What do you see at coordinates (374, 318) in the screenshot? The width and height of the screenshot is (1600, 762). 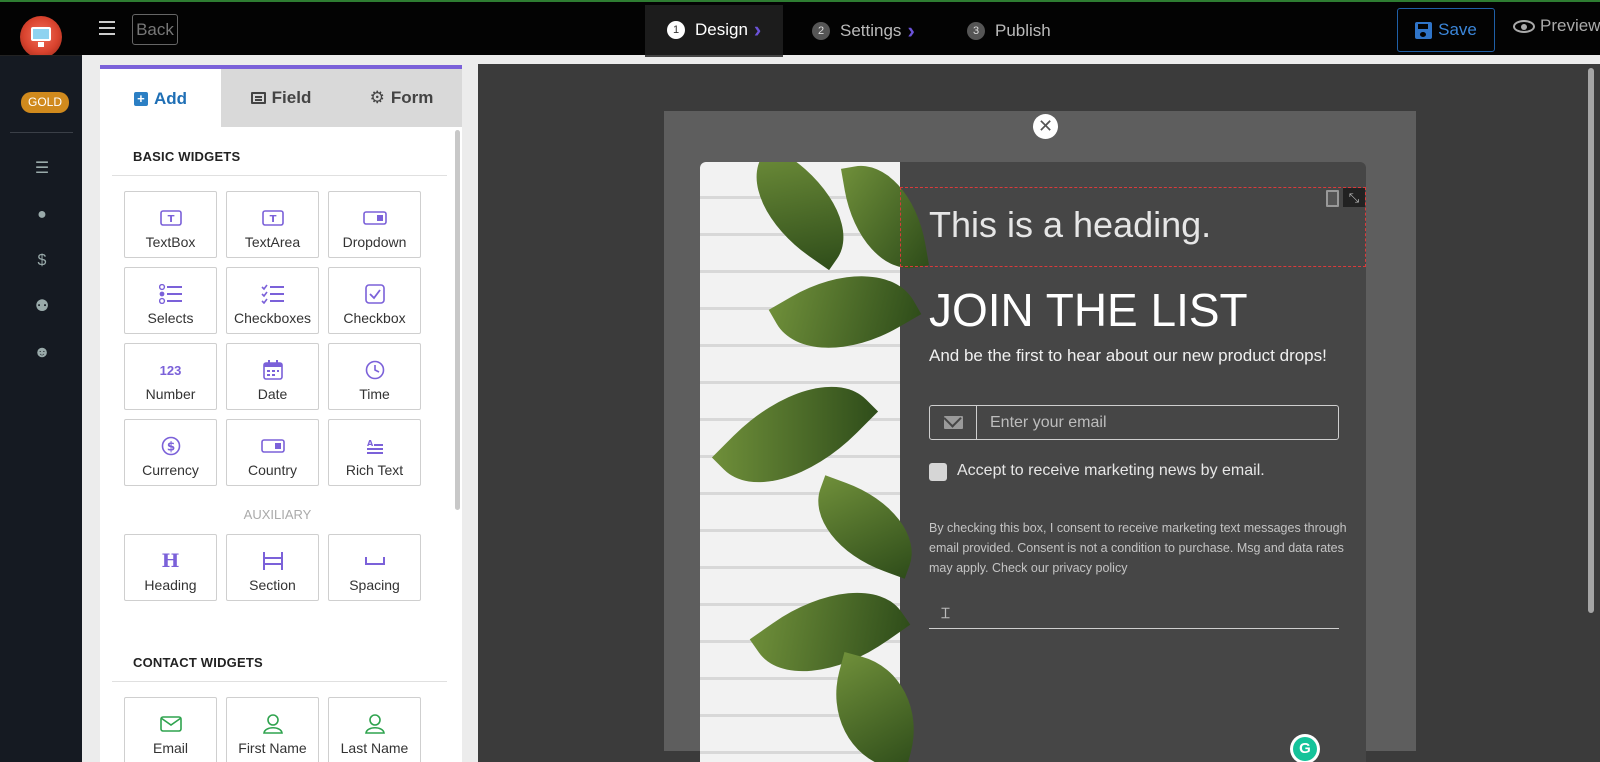 I see `widget-label: Checkbox` at bounding box center [374, 318].